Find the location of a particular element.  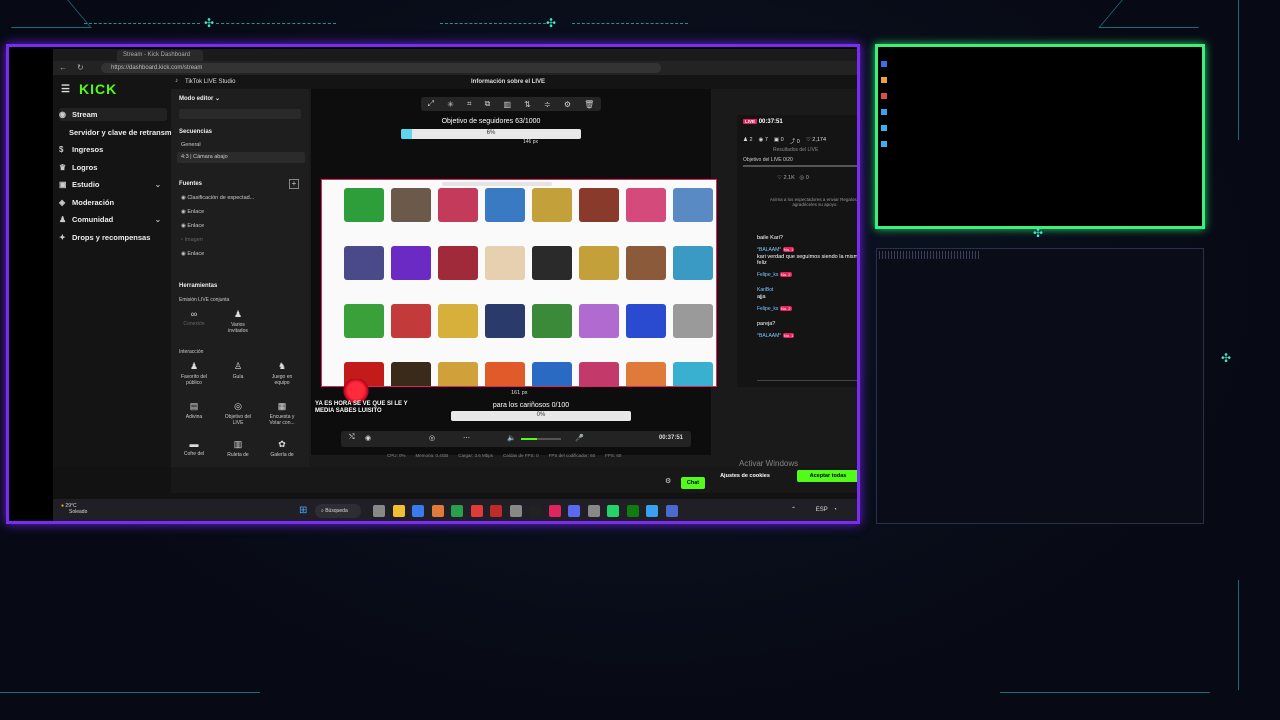

arrange-icon: ⇅ is located at coordinates (527, 104).